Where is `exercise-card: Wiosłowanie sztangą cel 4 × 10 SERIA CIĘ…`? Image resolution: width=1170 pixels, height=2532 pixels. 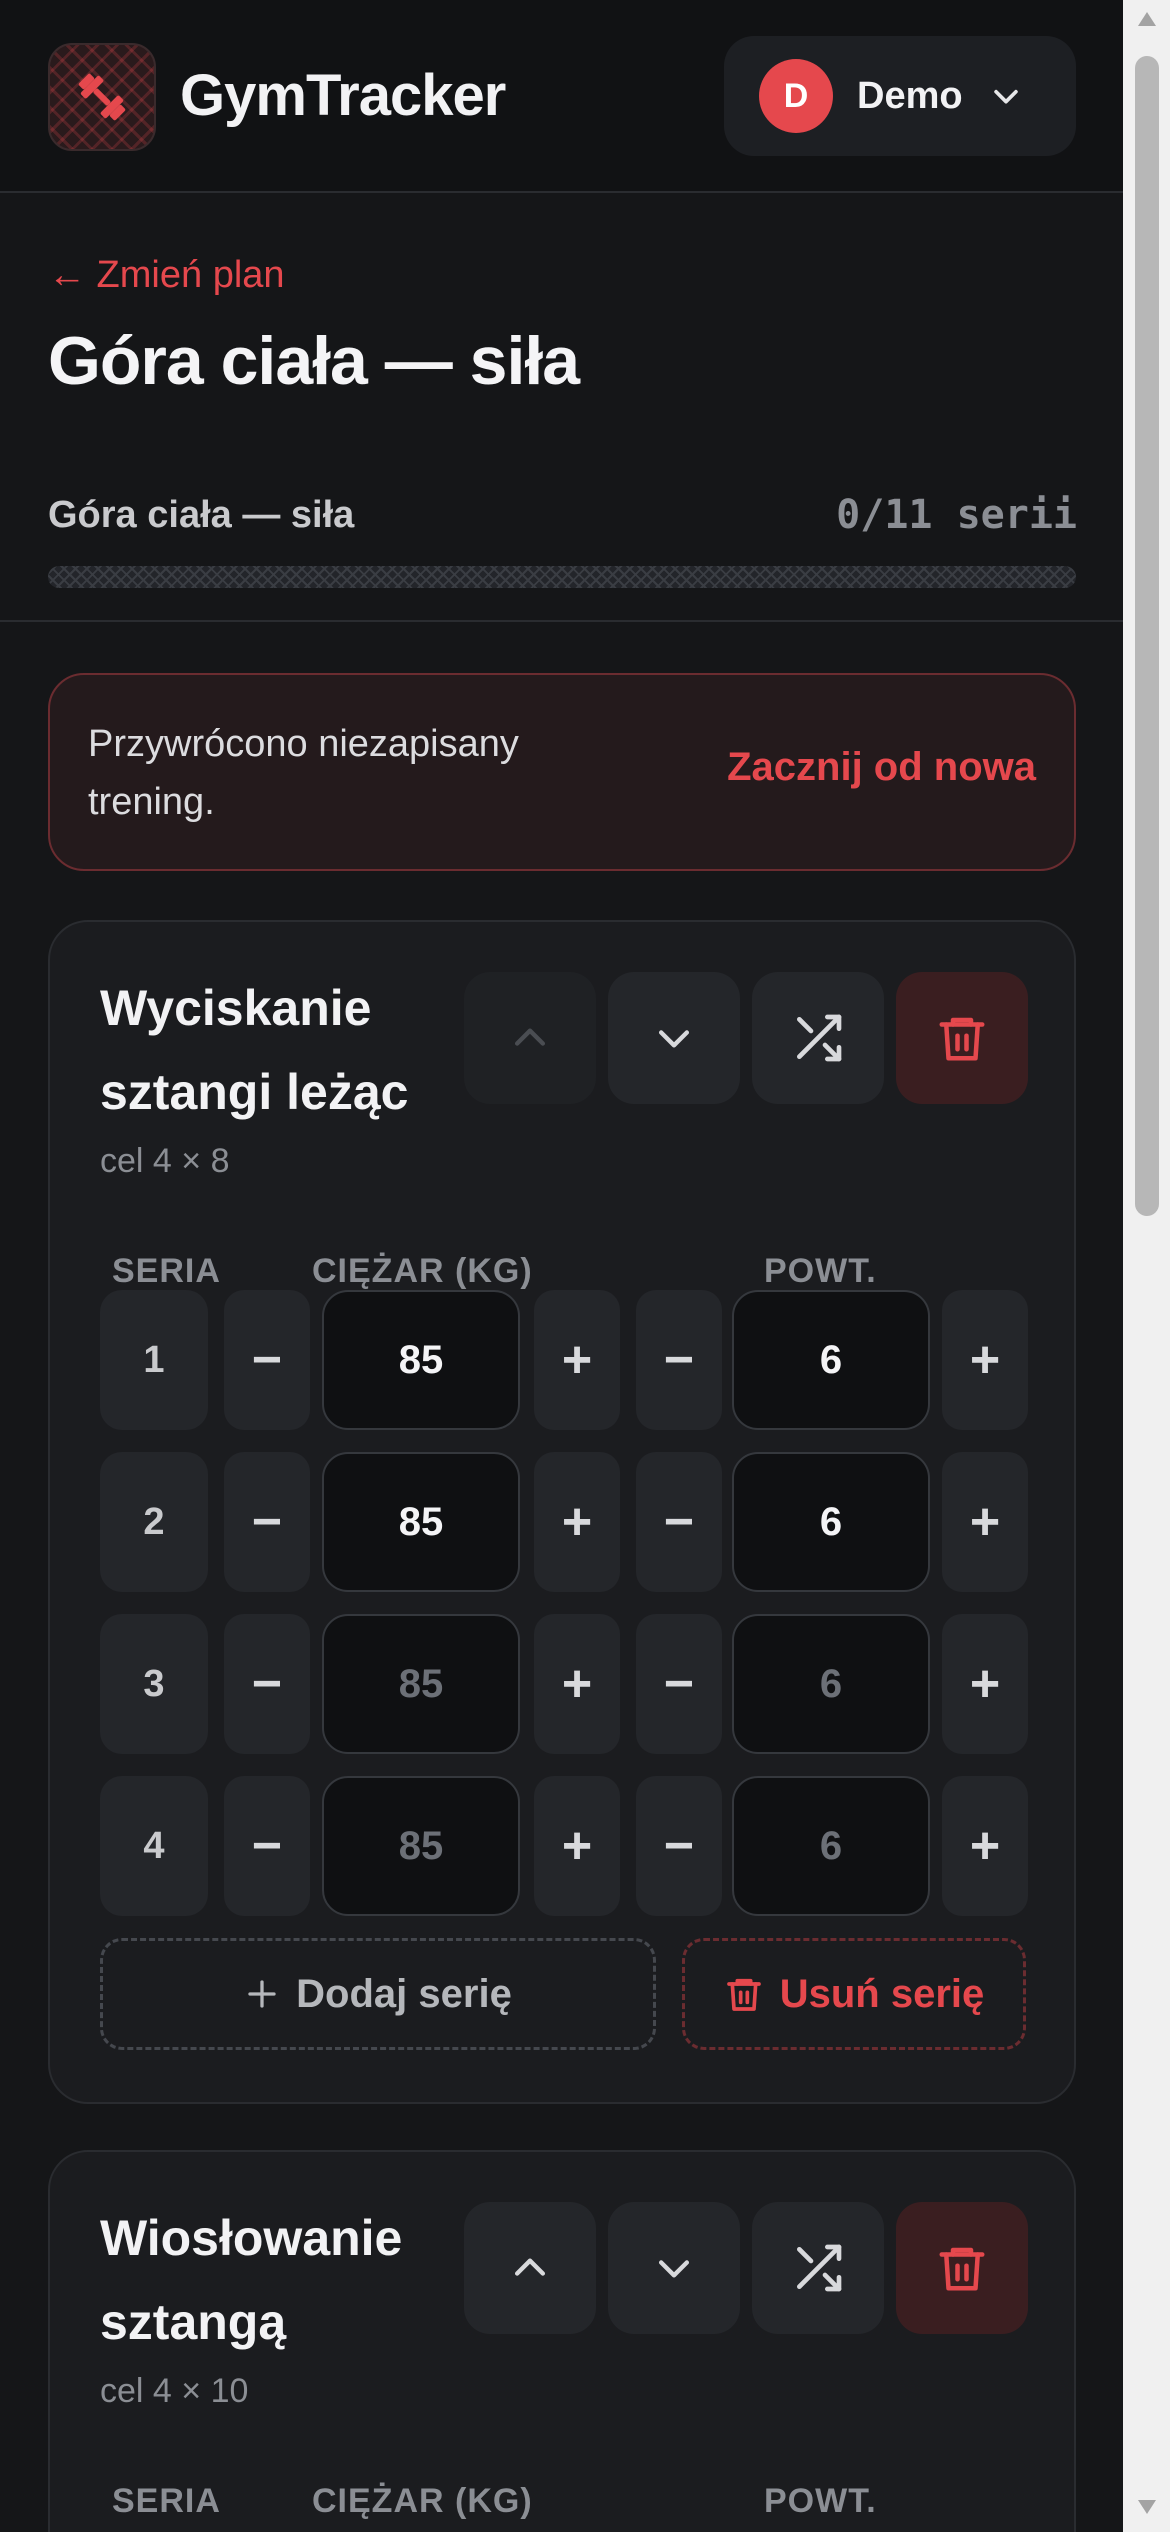
exercise-card: Wiosłowanie sztangą cel 4 × 10 SERIA CIĘ… is located at coordinates (562, 2341).